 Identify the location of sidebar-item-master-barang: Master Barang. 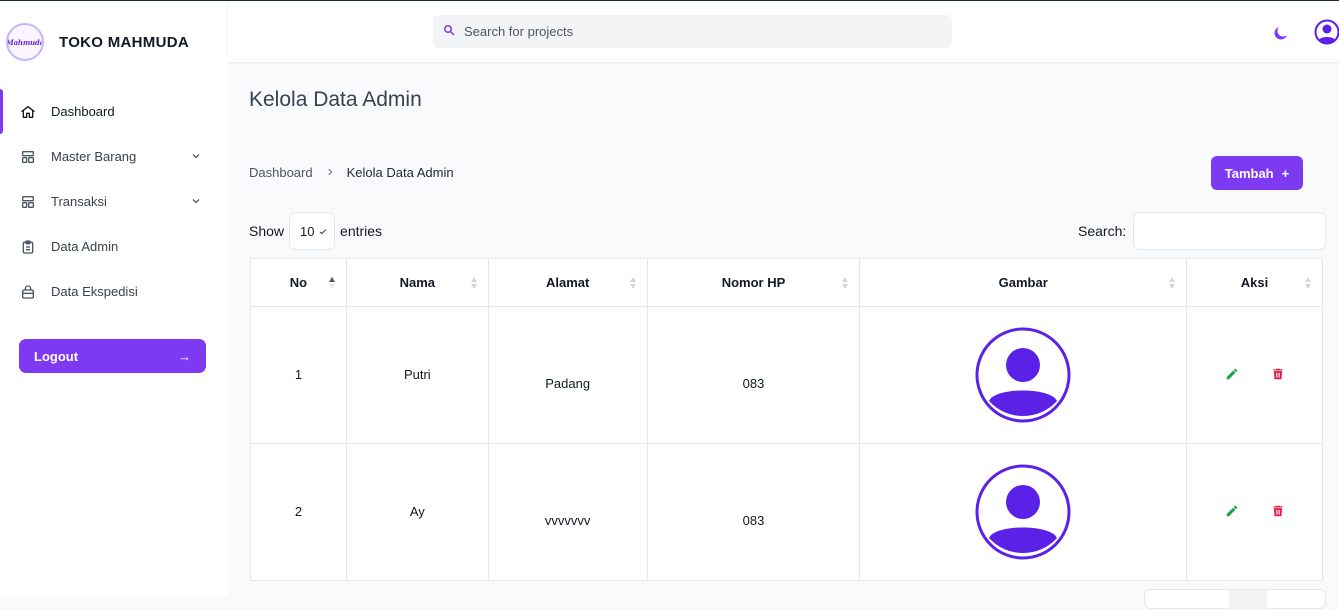
(114, 156).